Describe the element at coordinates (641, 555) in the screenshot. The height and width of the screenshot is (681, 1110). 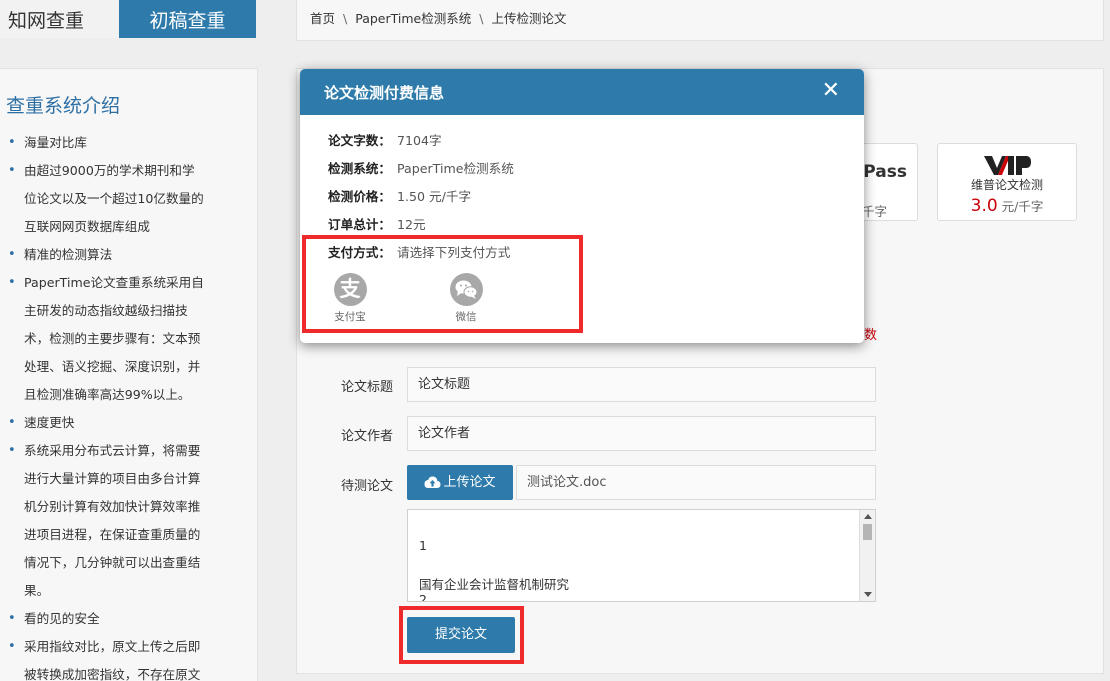
I see `paper-content-textarea: 1 国有企业会计监督机制研究 2` at that location.